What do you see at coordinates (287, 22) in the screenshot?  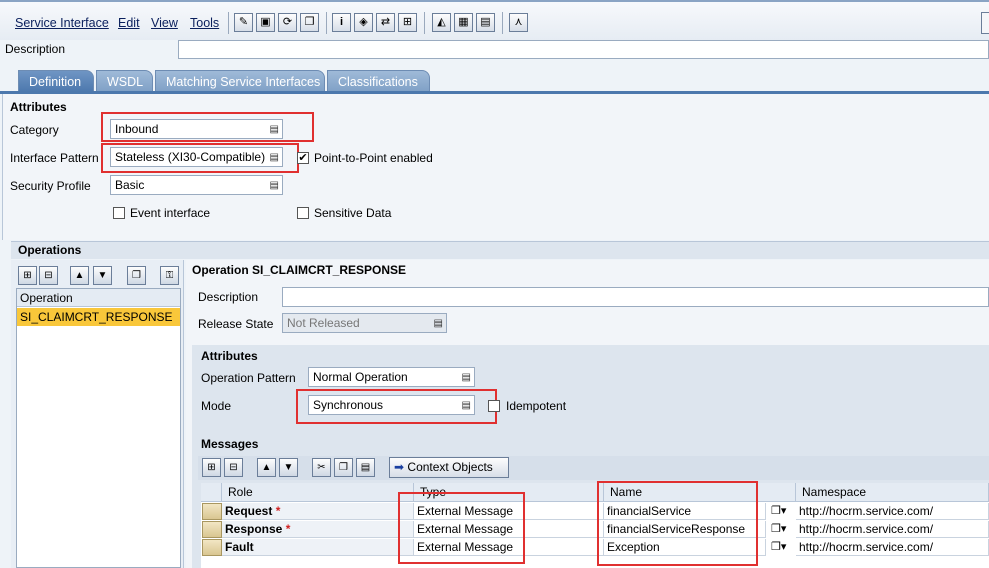 I see `refresh-icon: ⟳` at bounding box center [287, 22].